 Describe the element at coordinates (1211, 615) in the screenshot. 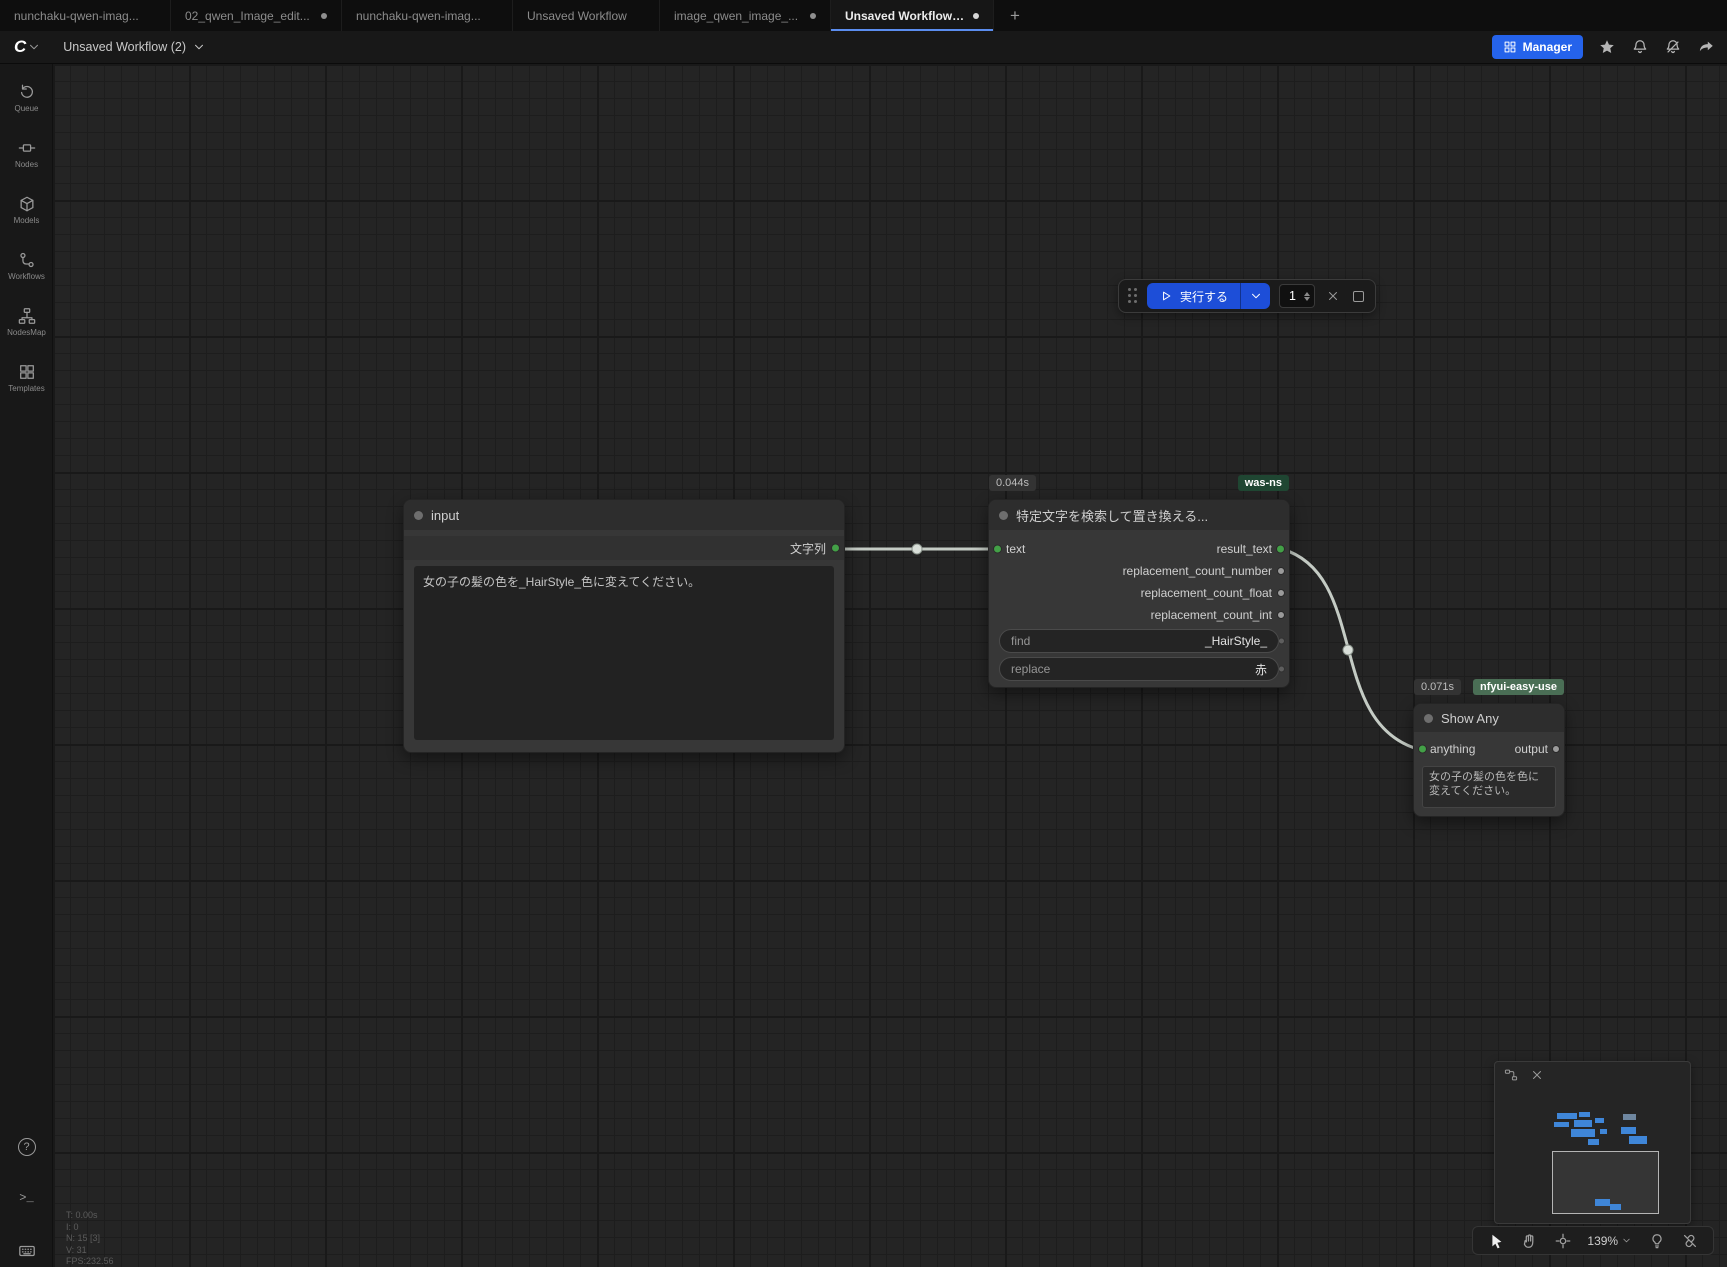

I see `output-slot-label: replacement_count_int` at that location.